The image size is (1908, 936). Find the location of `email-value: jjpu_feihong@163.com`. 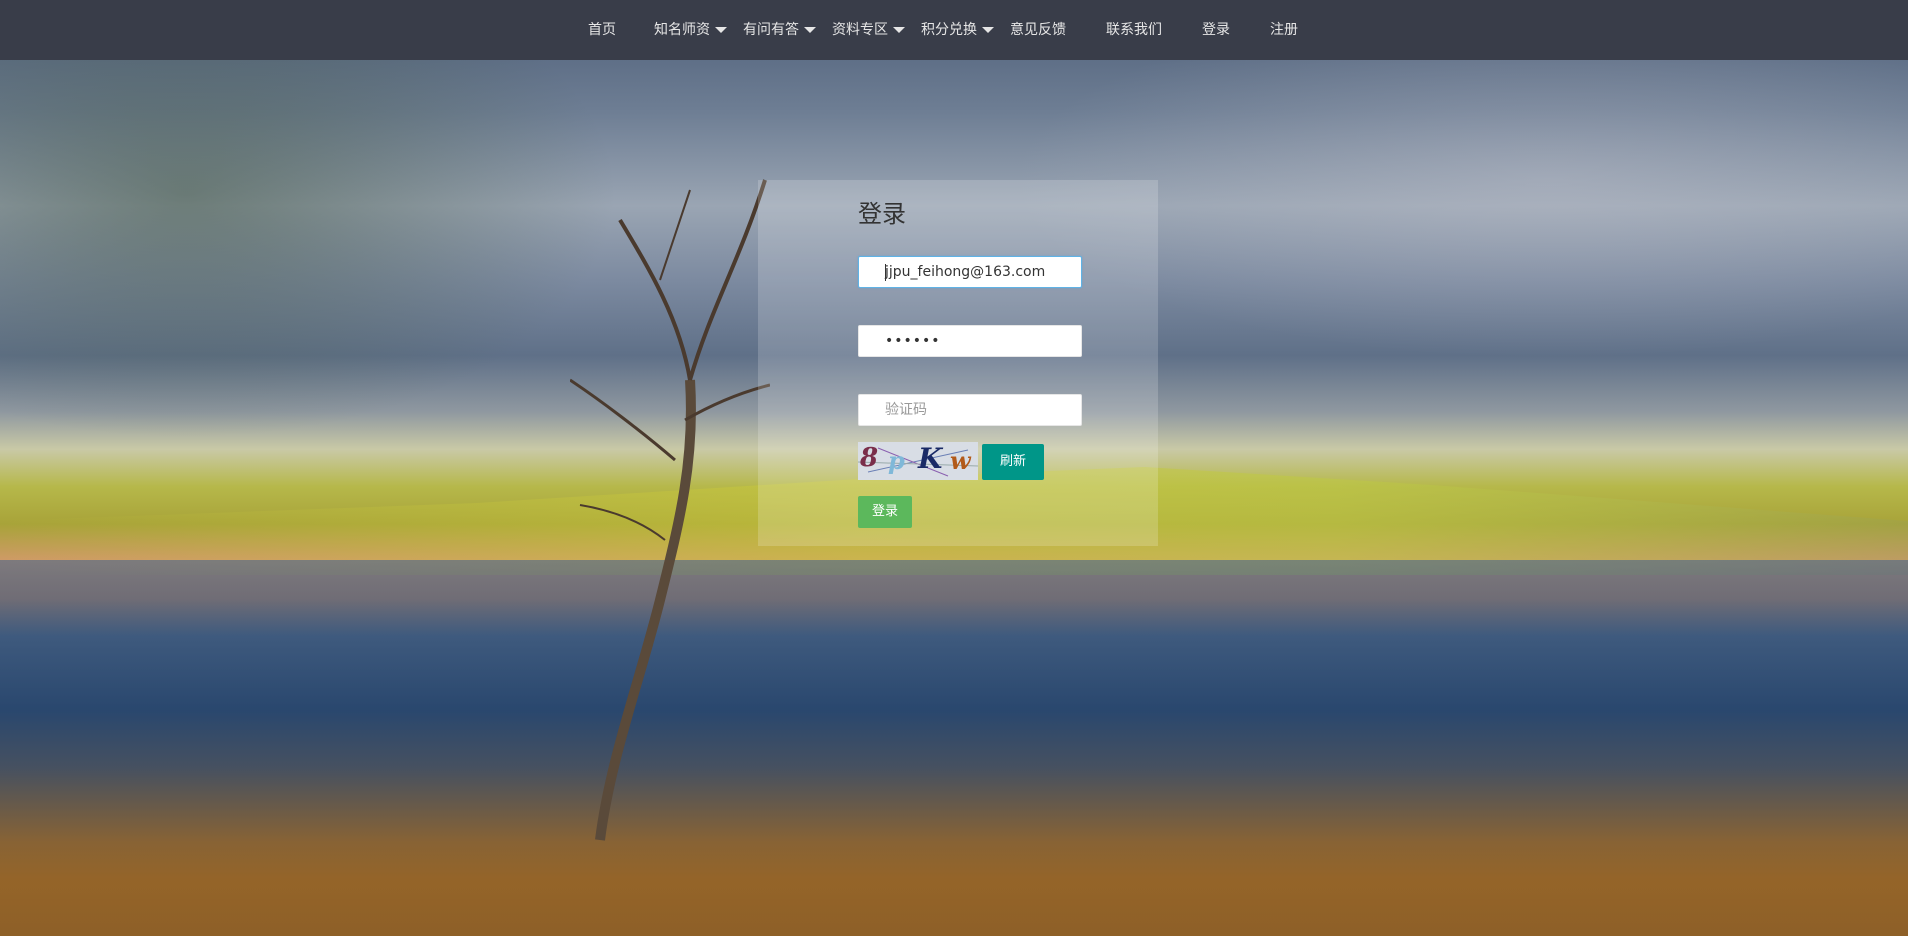

email-value: jjpu_feihong@163.com is located at coordinates (965, 272).